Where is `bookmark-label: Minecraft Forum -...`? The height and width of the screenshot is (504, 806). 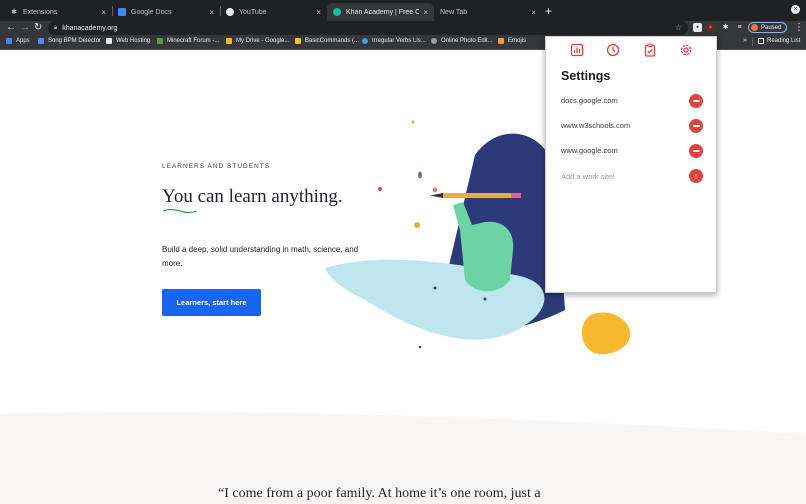
bookmark-label: Minecraft Forum -... is located at coordinates (193, 41).